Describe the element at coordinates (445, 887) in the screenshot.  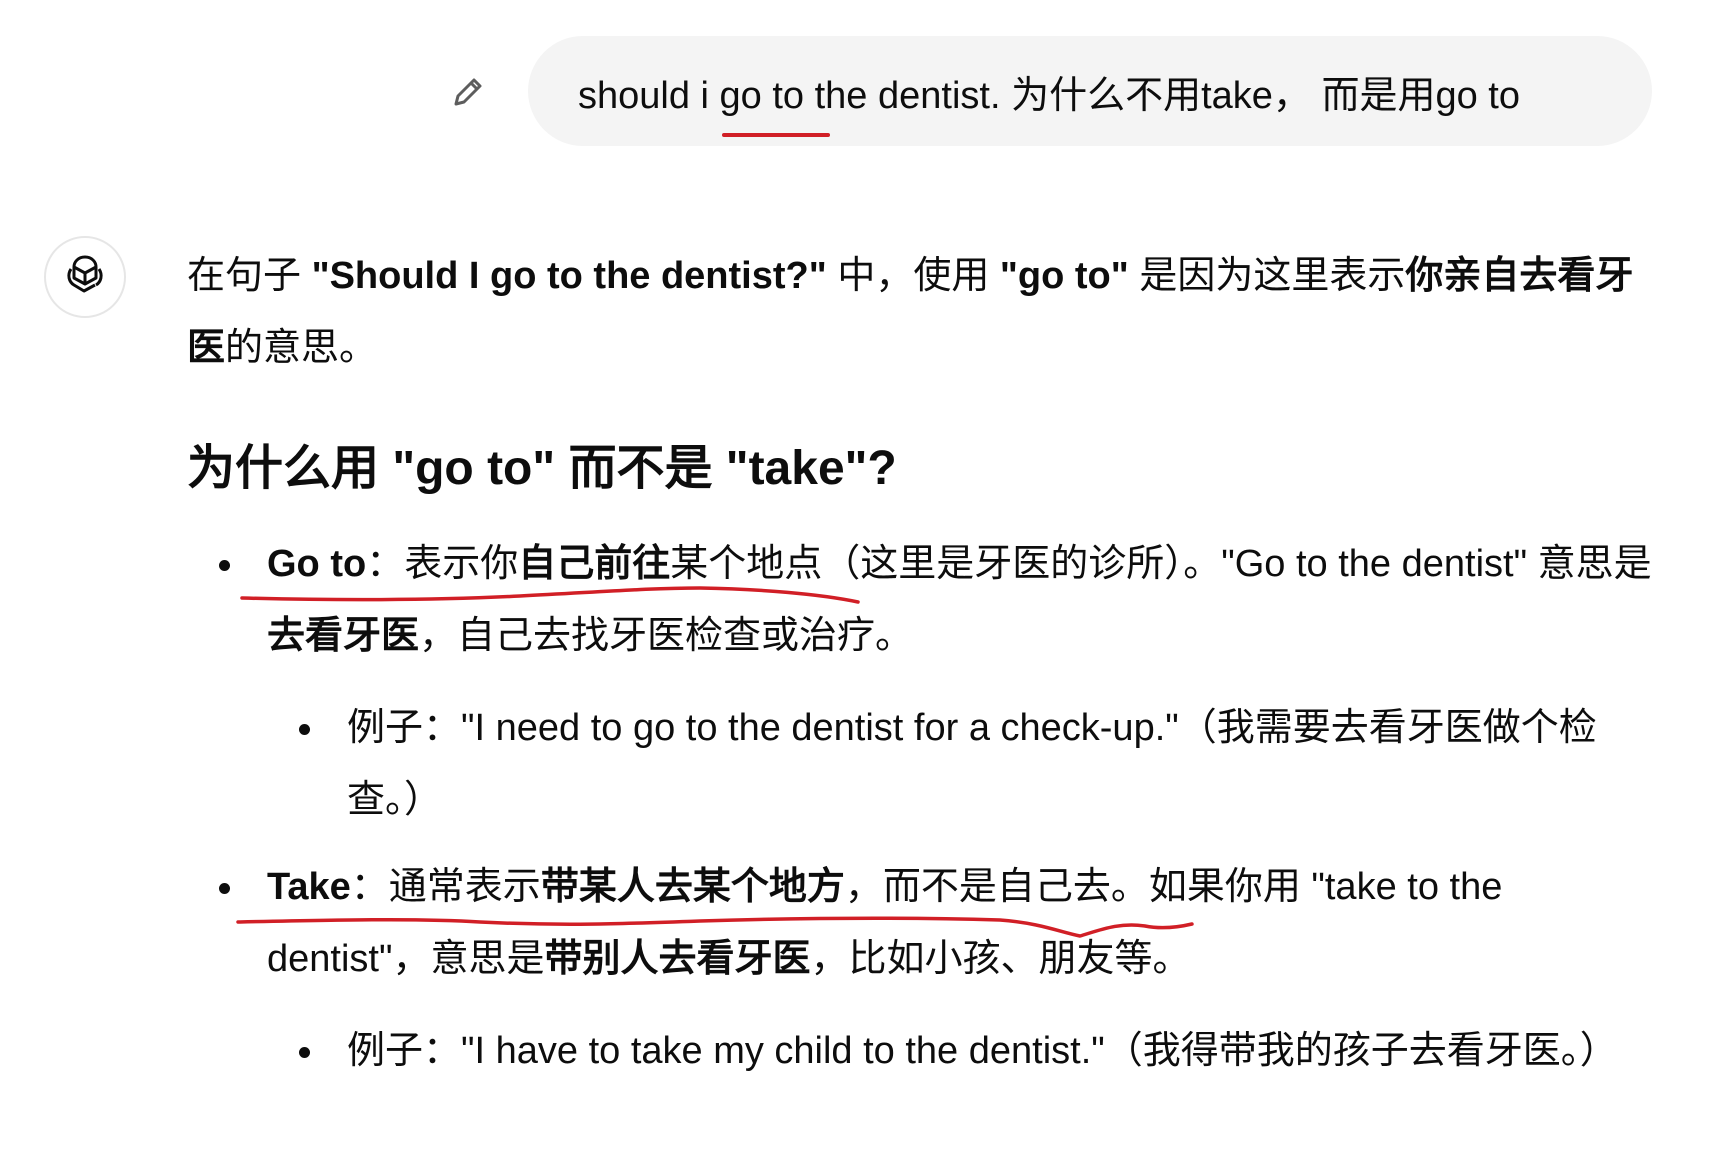
I see `bullet-text: ：通常表示` at that location.